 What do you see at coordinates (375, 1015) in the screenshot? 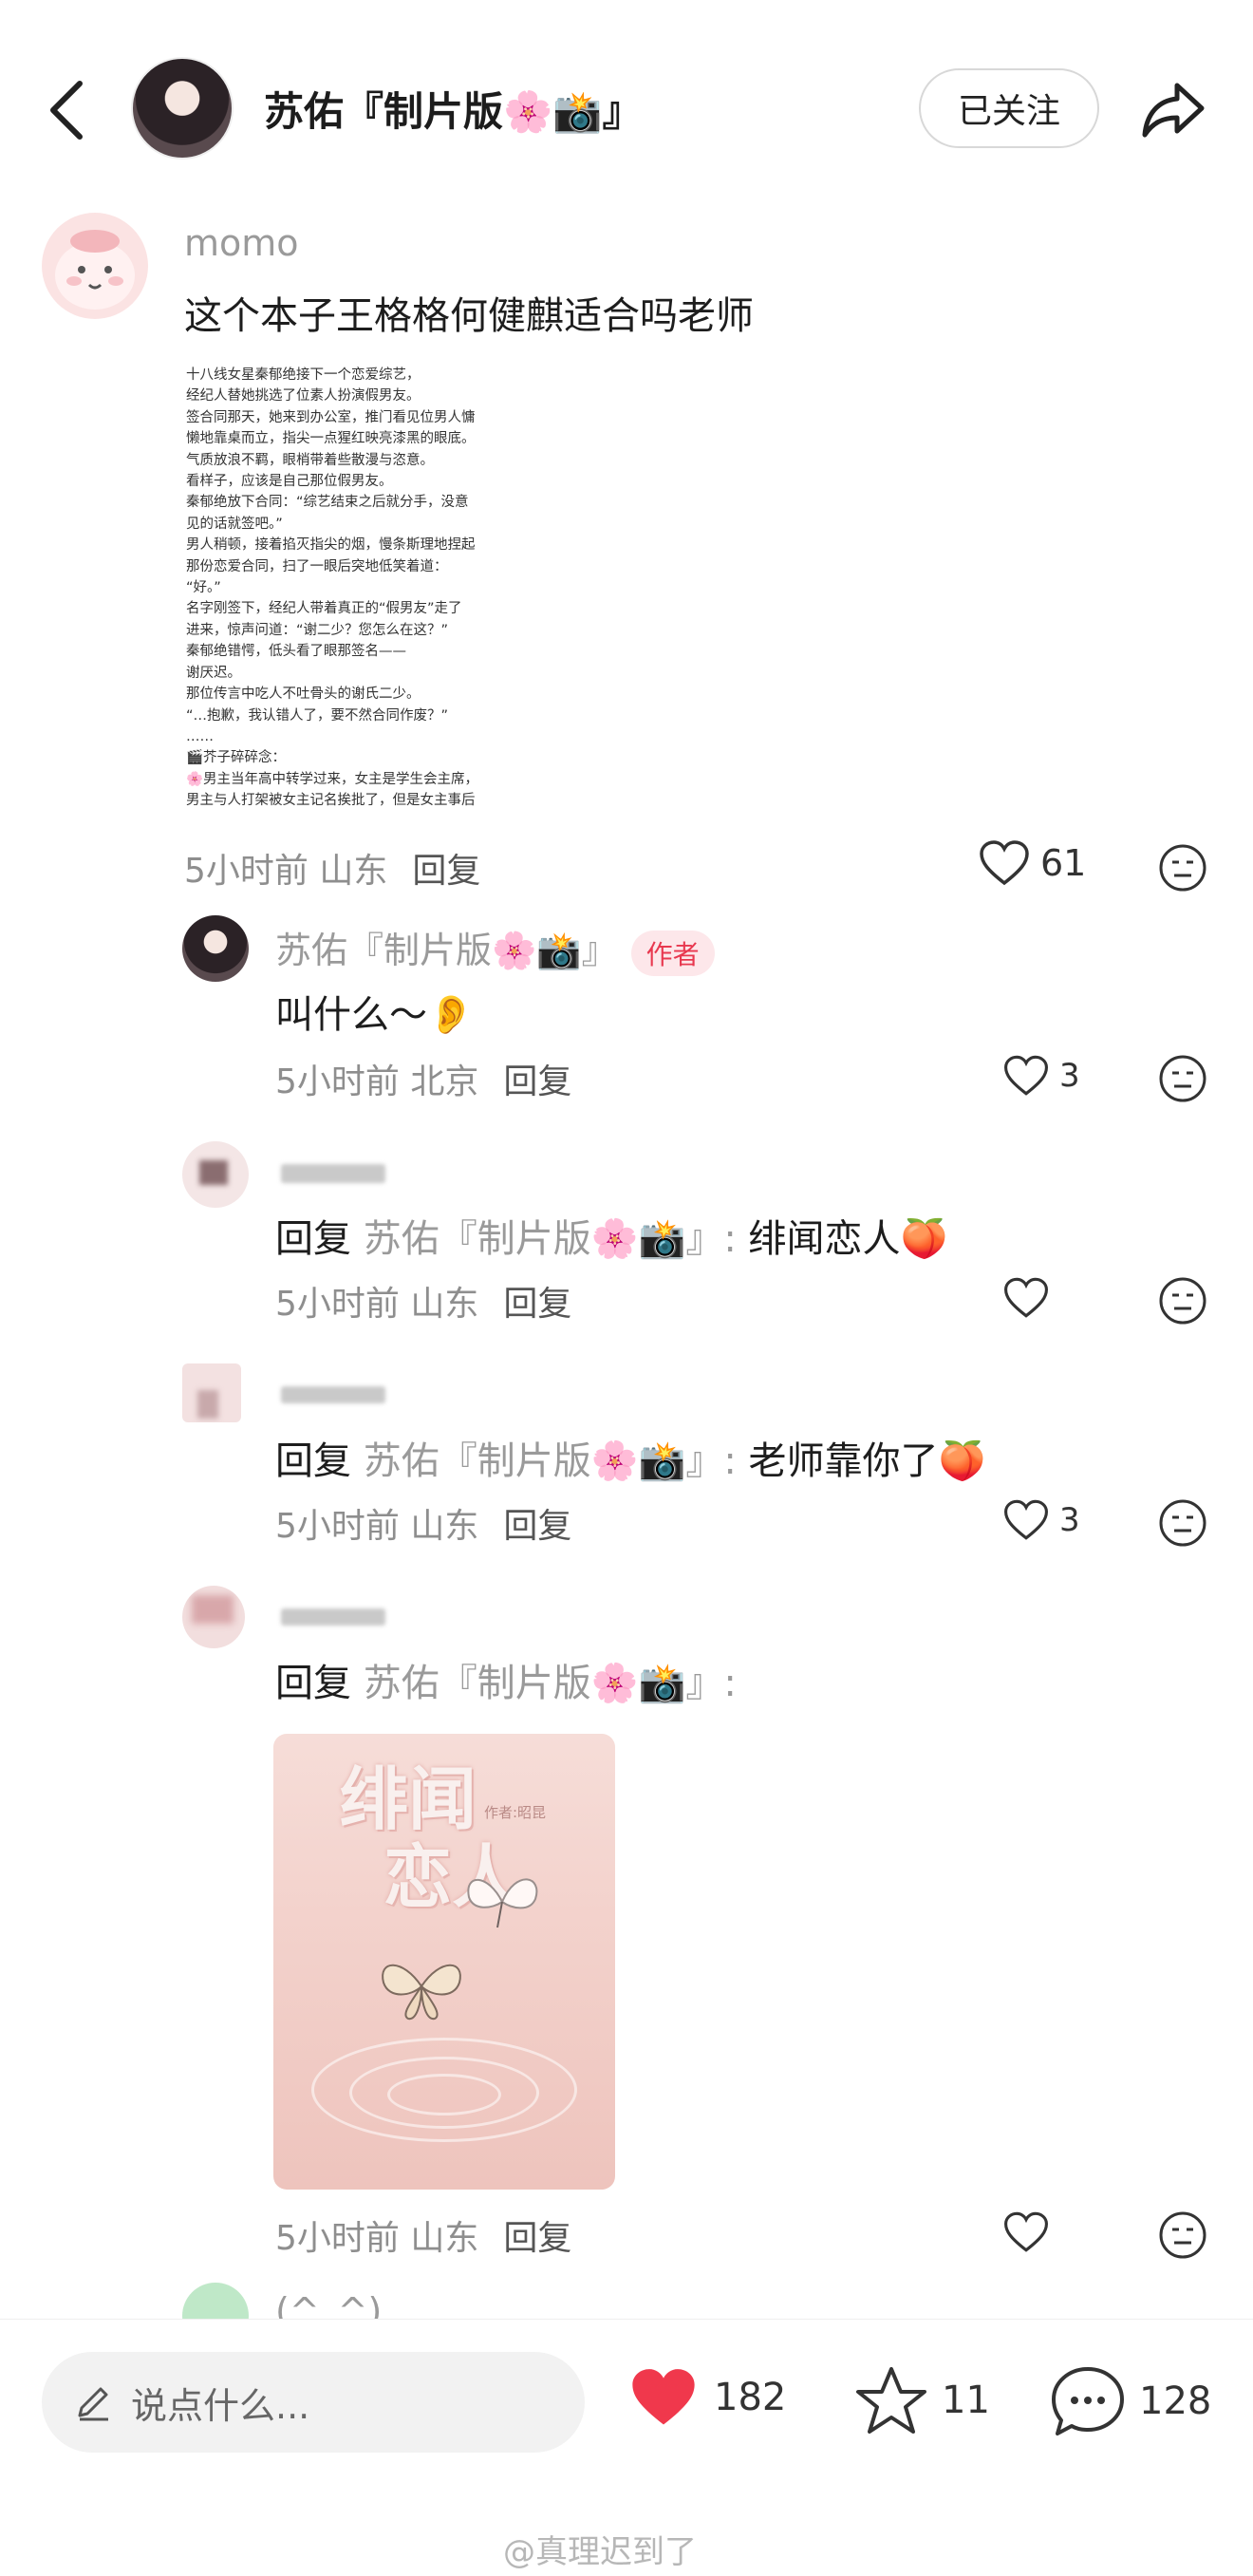
I see `reply-text: 叫什么～👂` at bounding box center [375, 1015].